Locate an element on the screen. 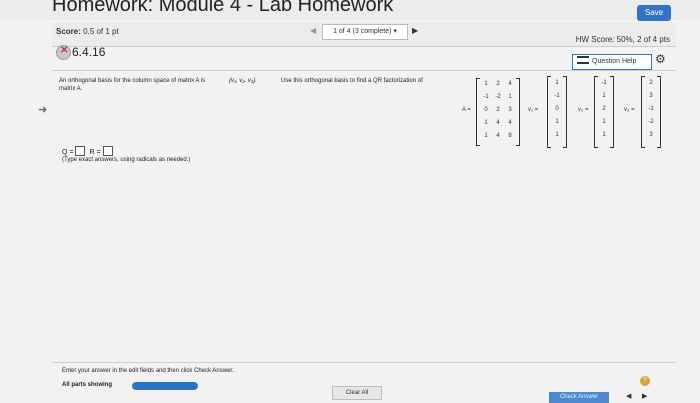 The width and height of the screenshot is (700, 403). score-value: 0.5 of 1 pt is located at coordinates (101, 31).